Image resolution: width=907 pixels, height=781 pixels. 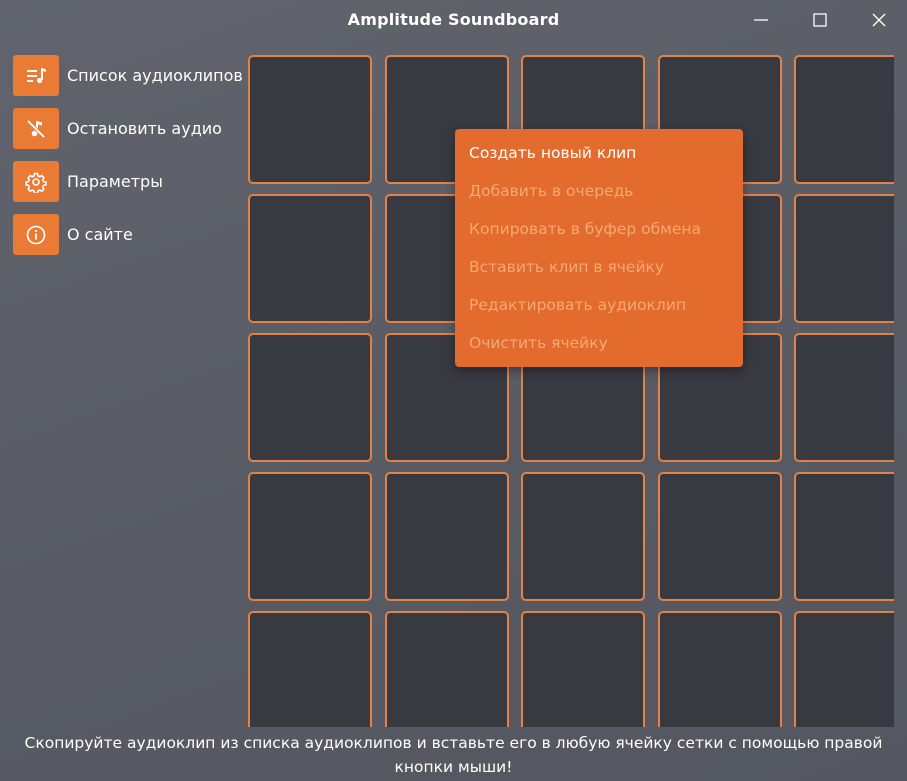 I want to click on context-menu-item: Создать новый клип, so click(x=599, y=153).